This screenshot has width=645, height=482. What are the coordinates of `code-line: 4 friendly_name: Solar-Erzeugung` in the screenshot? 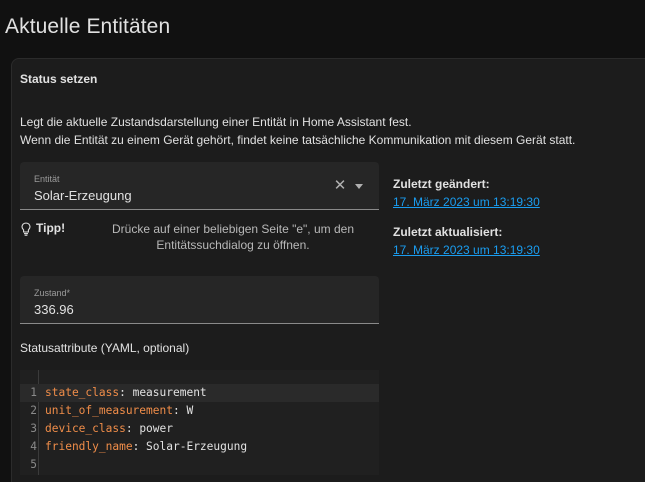 It's located at (199, 447).